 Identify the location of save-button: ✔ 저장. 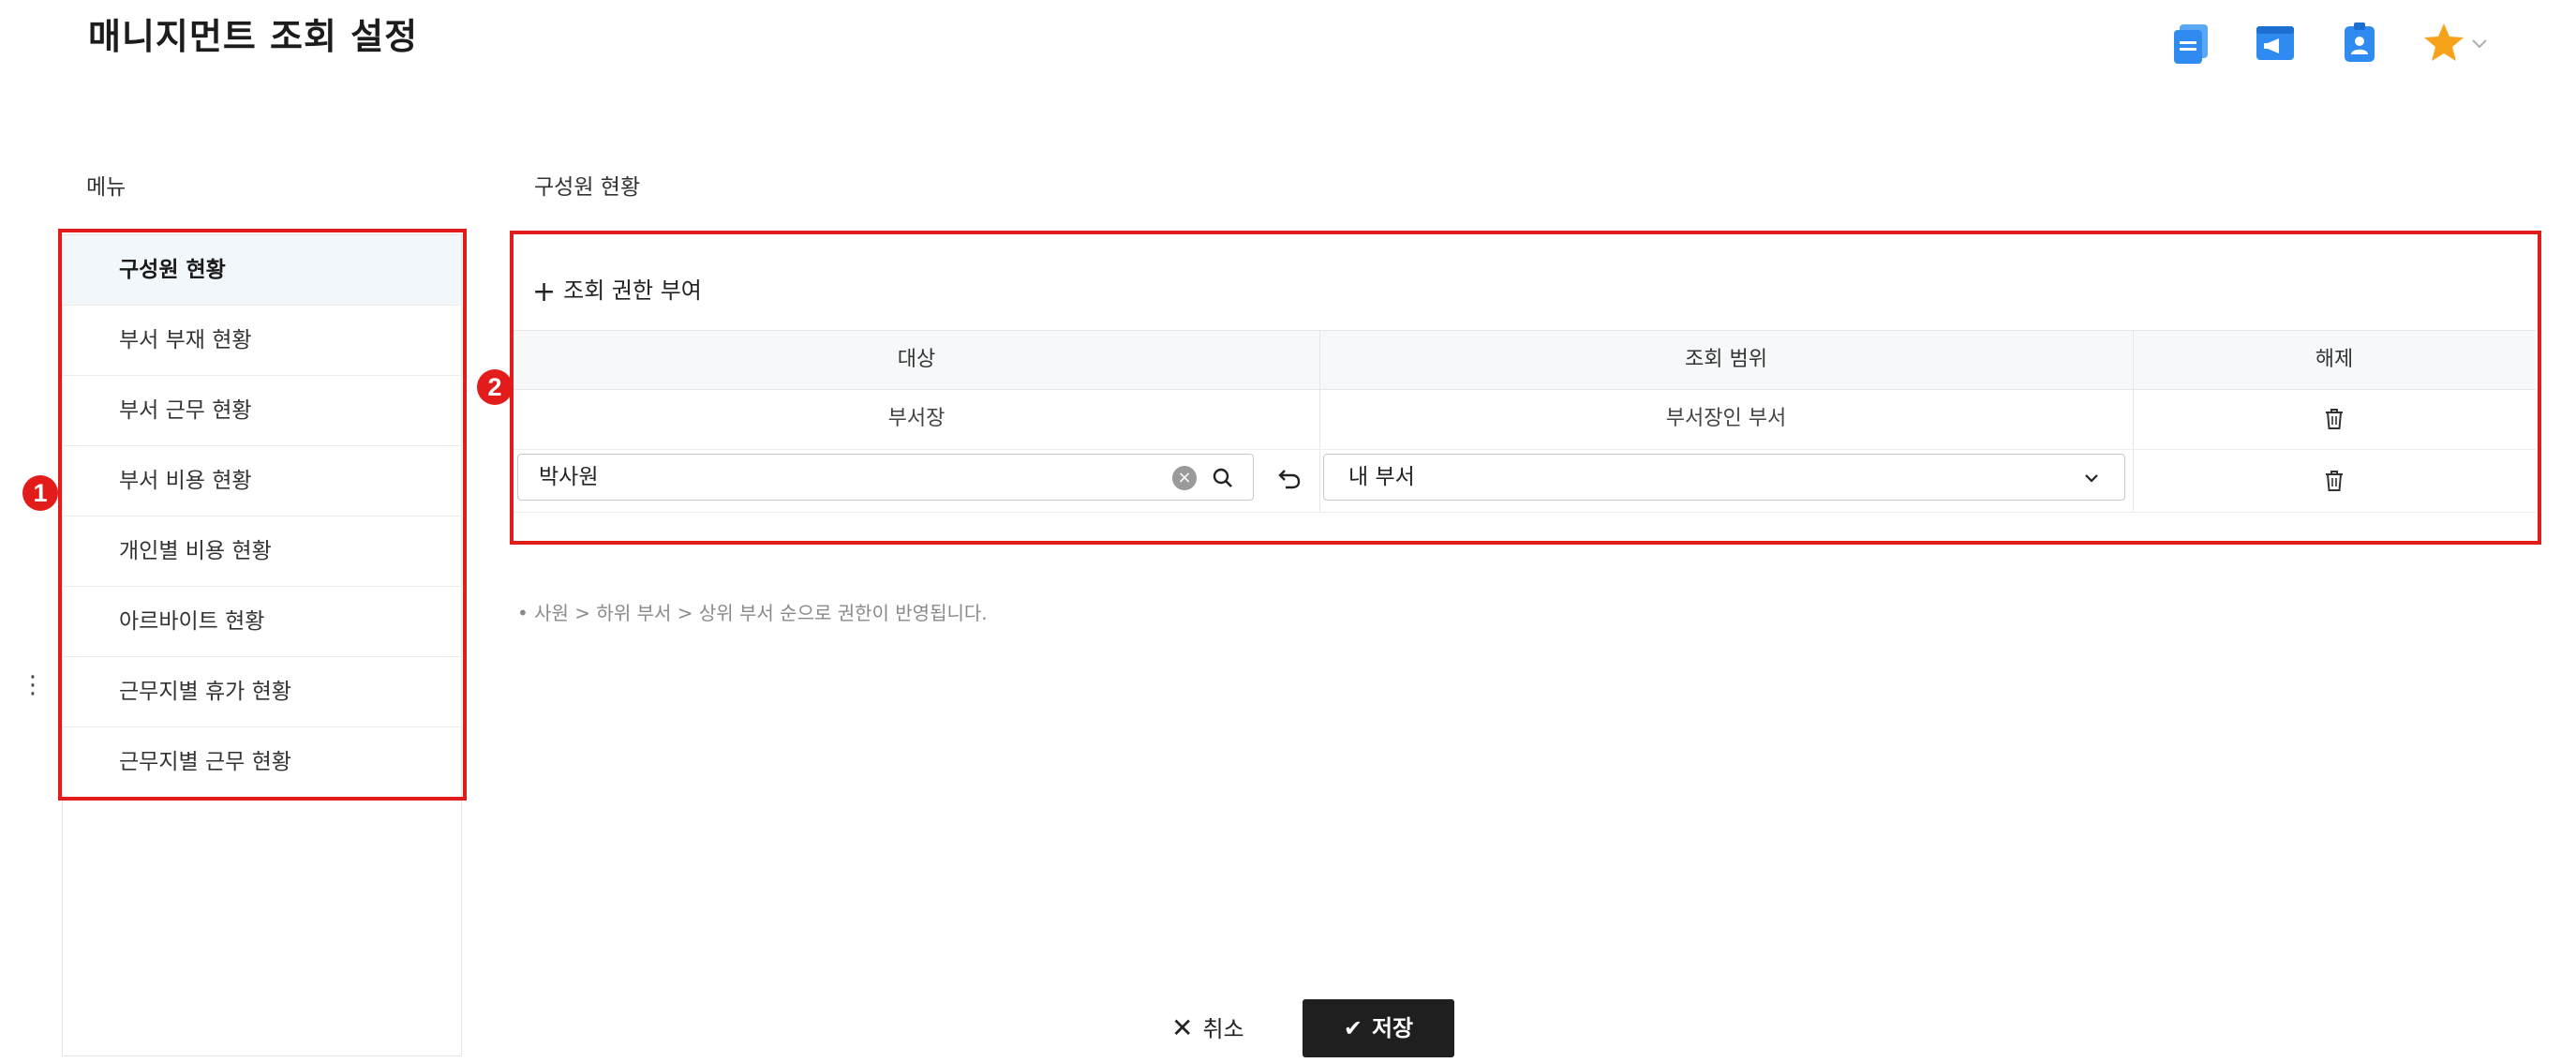
(1378, 1028).